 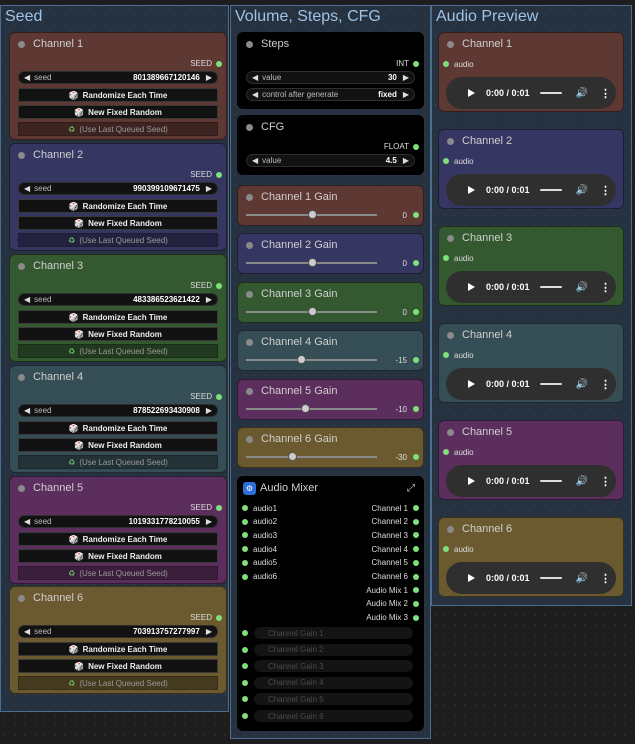 What do you see at coordinates (330, 145) in the screenshot?
I see `cfg-node: CFG FLOAT ◀ value 4.5 ▶` at bounding box center [330, 145].